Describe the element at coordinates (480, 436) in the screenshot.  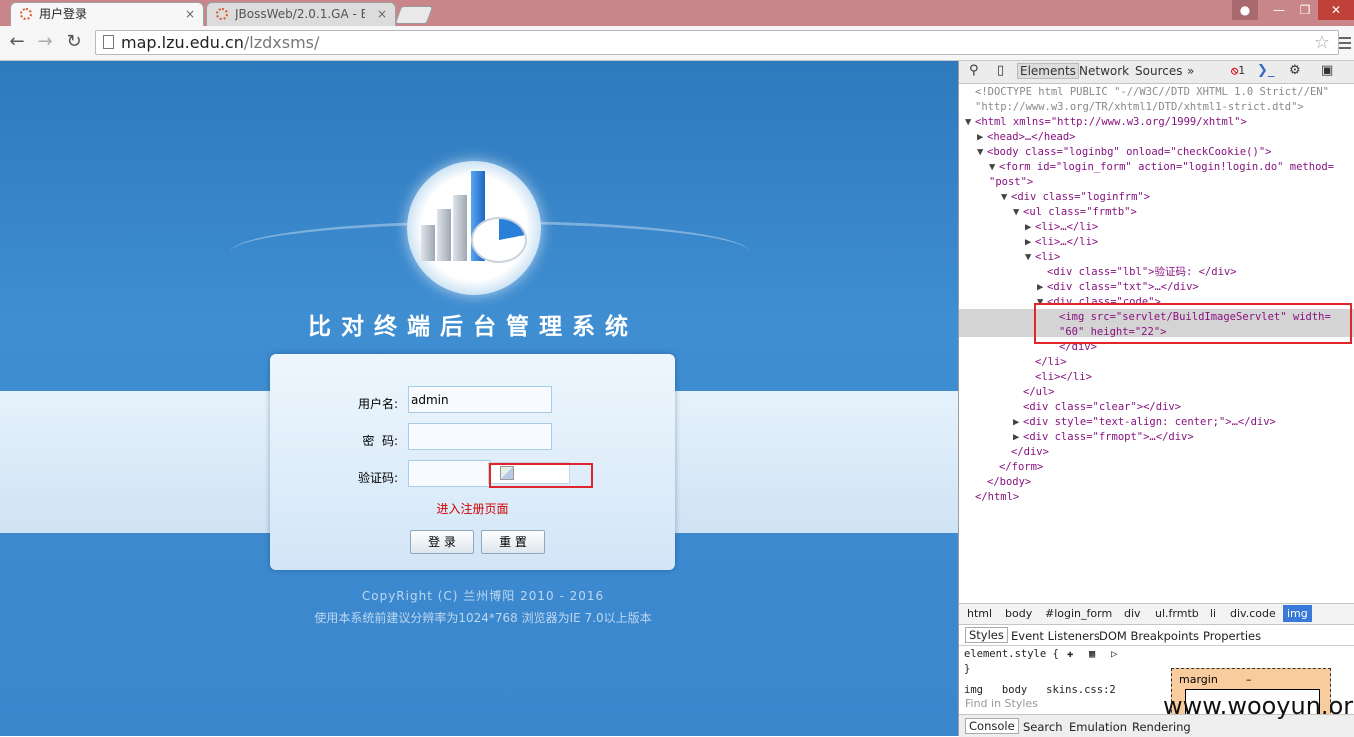
I see `password-input` at that location.